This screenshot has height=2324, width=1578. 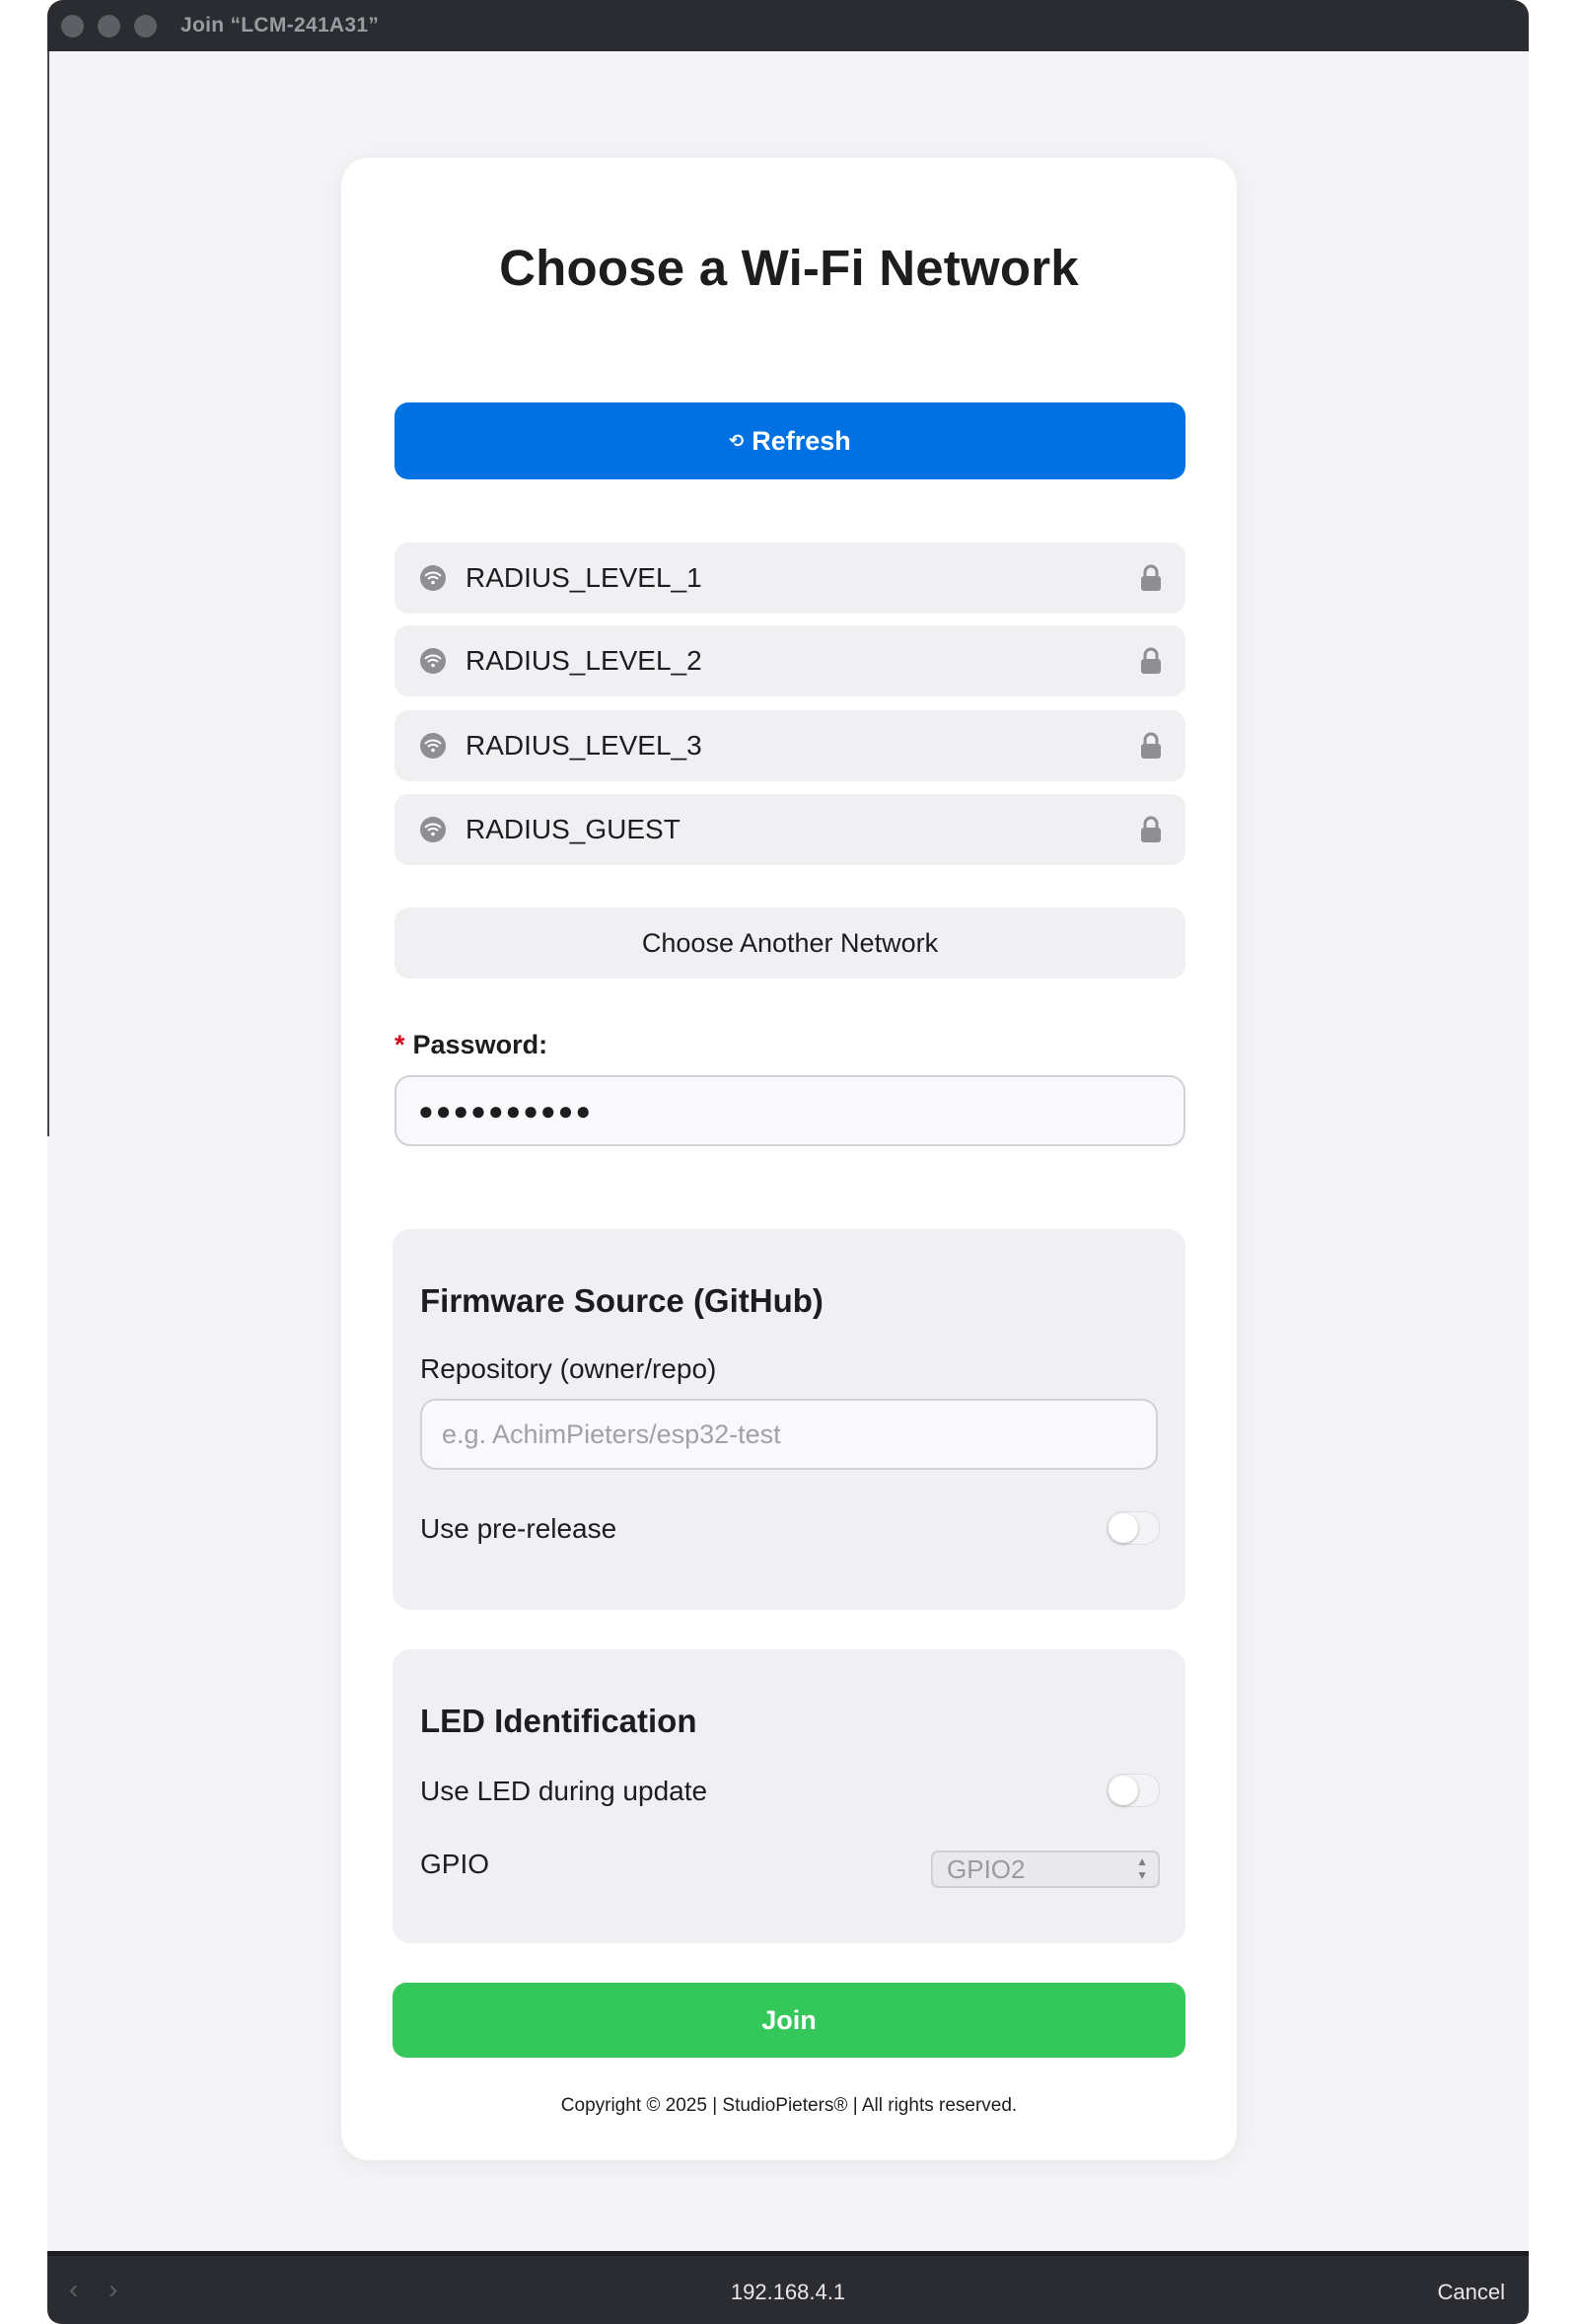 What do you see at coordinates (280, 25) in the screenshot?
I see `window-title: Join “LCM-241A31”` at bounding box center [280, 25].